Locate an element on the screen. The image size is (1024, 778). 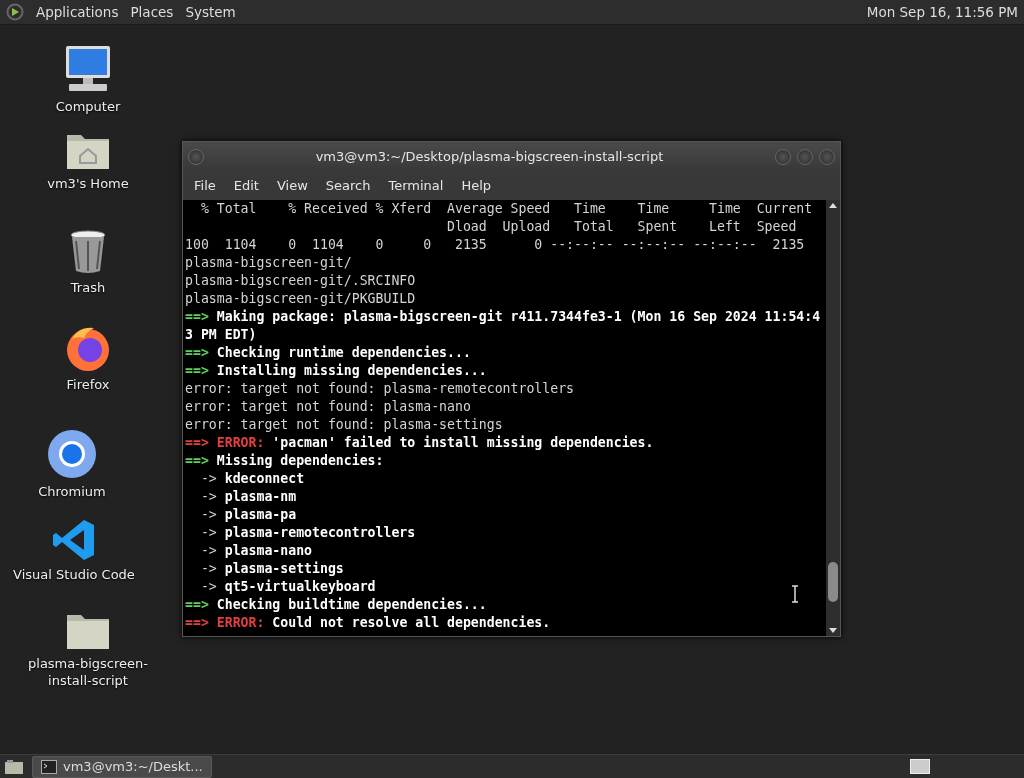
terminal-line: ==> Missing dependencies: is located at coordinates (284, 461).